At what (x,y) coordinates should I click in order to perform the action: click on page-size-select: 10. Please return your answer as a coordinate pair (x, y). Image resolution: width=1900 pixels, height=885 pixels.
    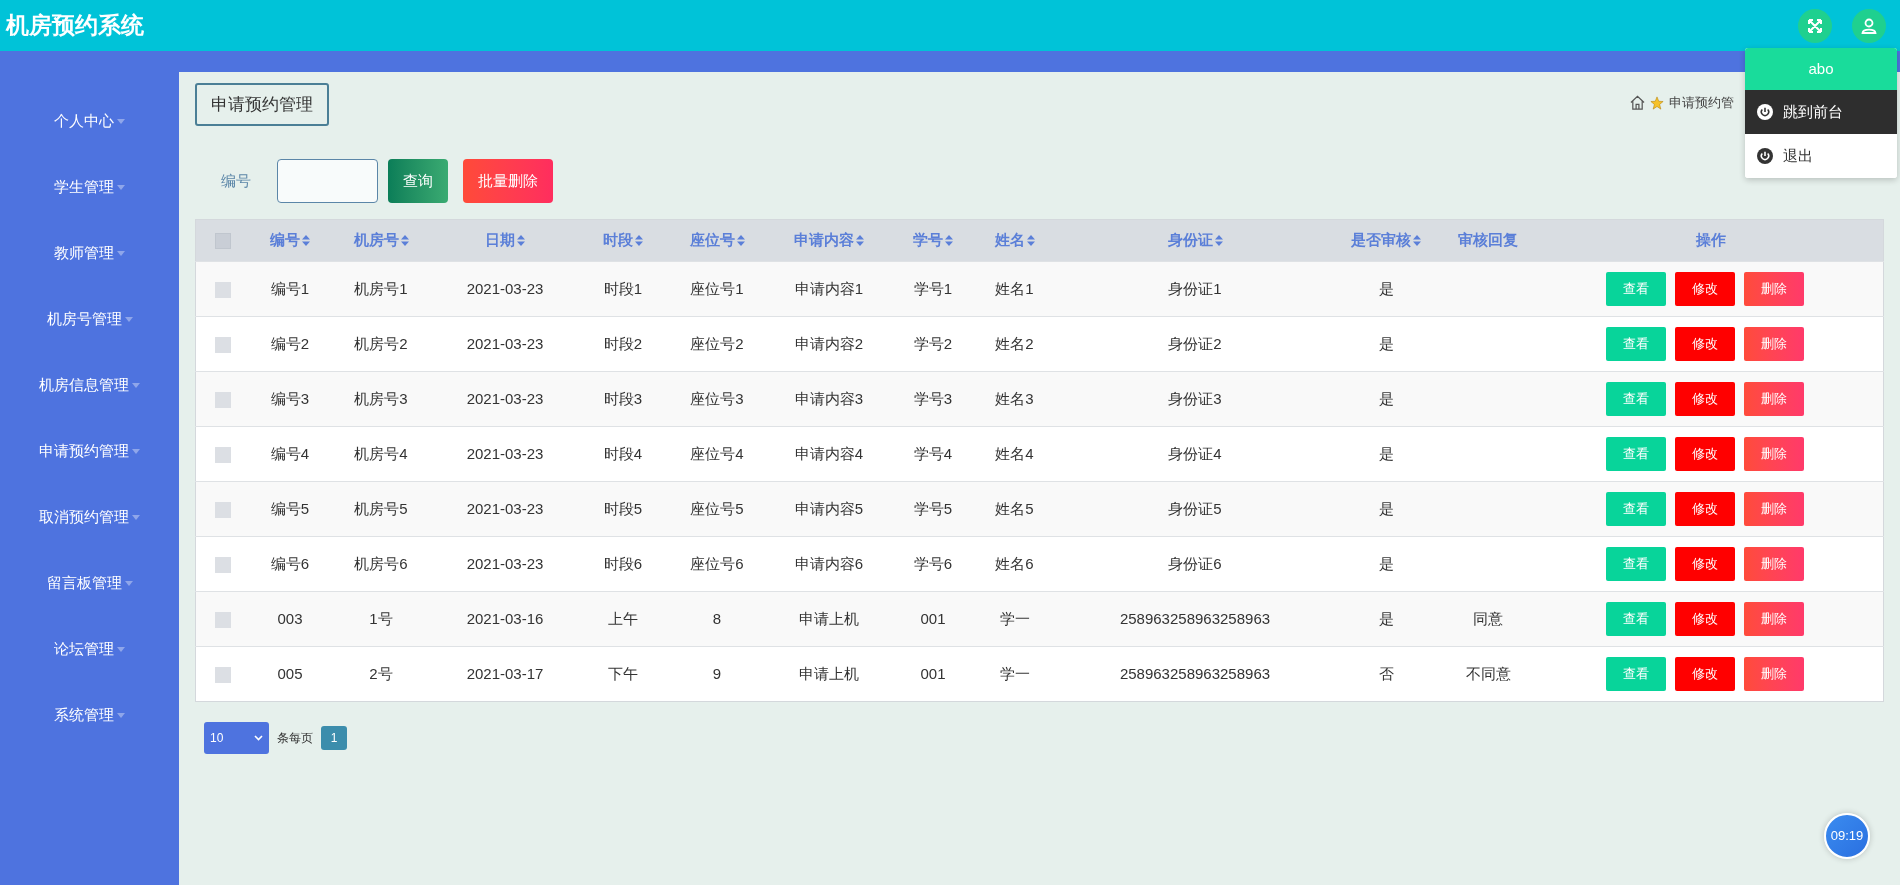
    Looking at the image, I should click on (236, 738).